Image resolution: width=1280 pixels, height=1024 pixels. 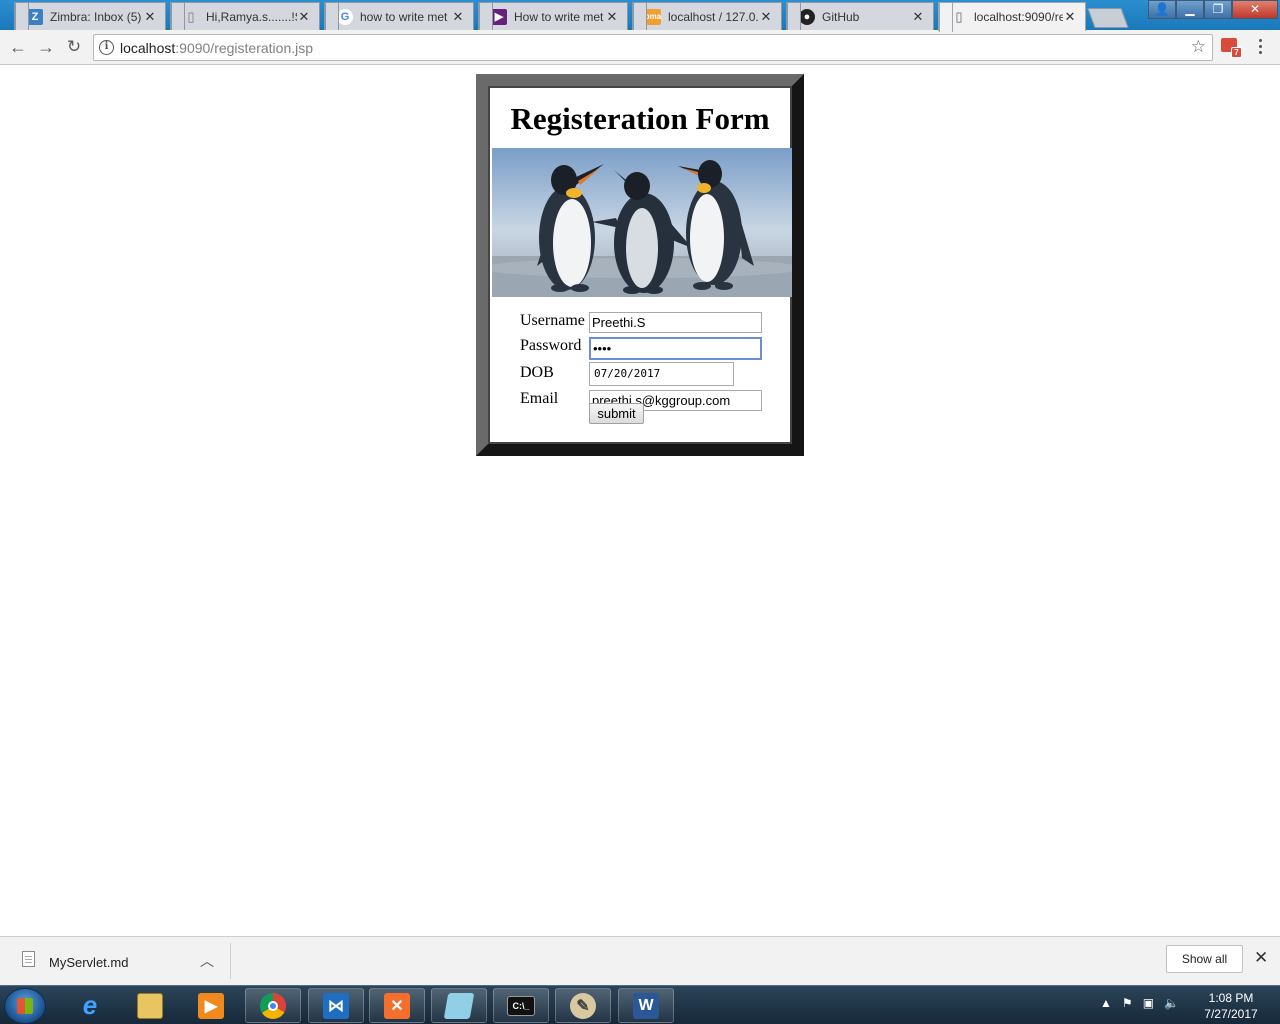 I want to click on tab-hi-ramya: ▯ Hi,Ramya.s.......!Se ✕, so click(x=245, y=17).